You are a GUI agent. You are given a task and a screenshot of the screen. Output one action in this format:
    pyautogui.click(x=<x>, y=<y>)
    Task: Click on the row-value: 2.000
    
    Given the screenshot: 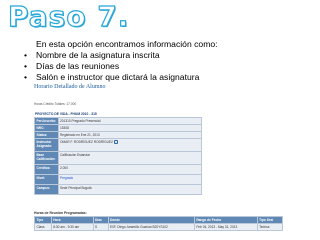 What is the action you would take?
    pyautogui.click(x=129, y=169)
    